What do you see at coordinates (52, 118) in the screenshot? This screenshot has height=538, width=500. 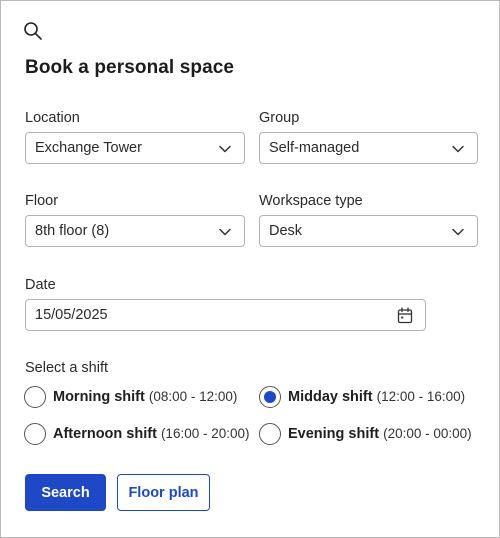 I see `location-label: Location` at bounding box center [52, 118].